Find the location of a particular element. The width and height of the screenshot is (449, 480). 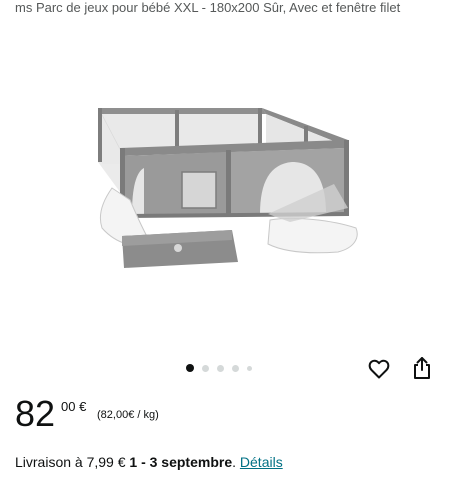

price-whole: 82 is located at coordinates (35, 413).